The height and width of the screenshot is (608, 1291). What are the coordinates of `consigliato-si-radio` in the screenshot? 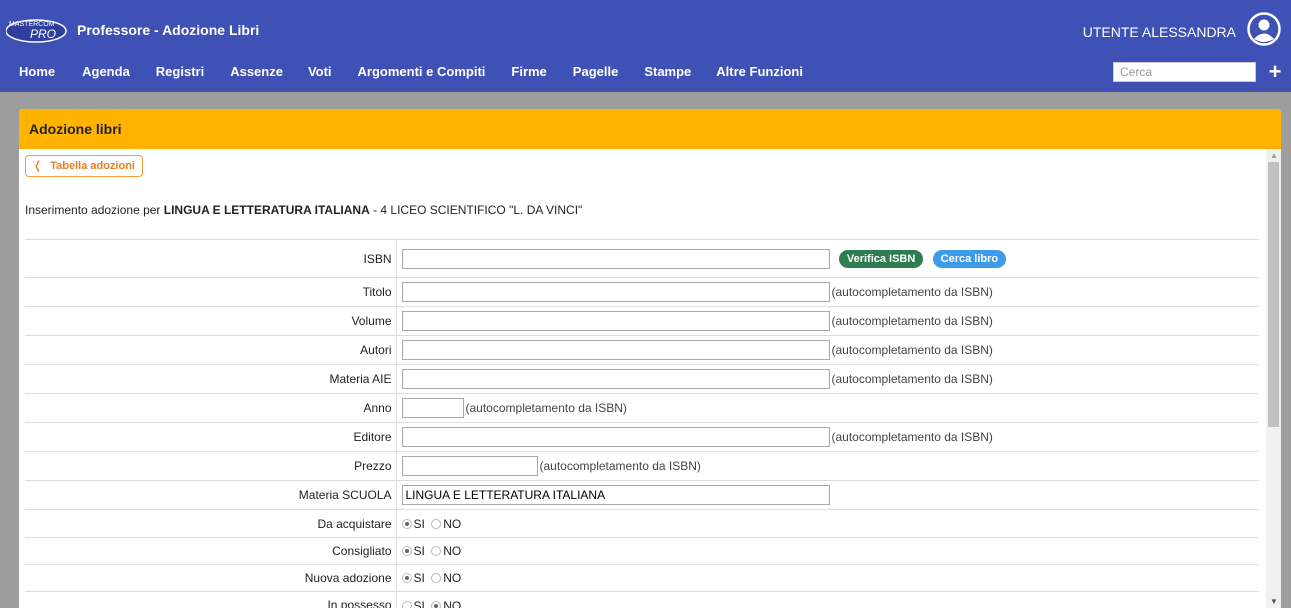 It's located at (406, 551).